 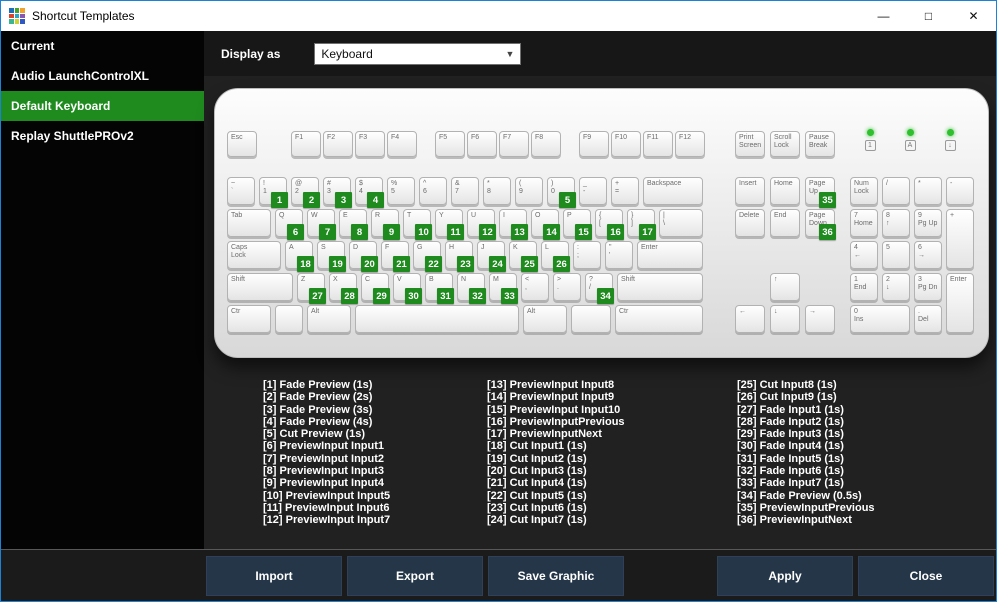 I want to click on keyboard-key: +, so click(x=960, y=239).